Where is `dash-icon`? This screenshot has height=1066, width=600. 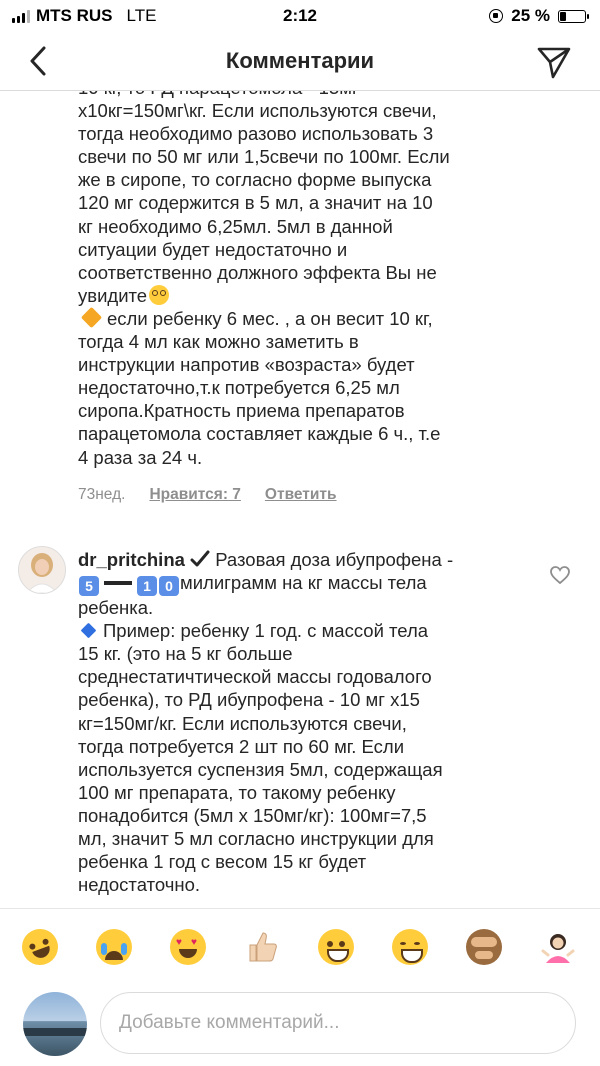
dash-icon is located at coordinates (118, 583).